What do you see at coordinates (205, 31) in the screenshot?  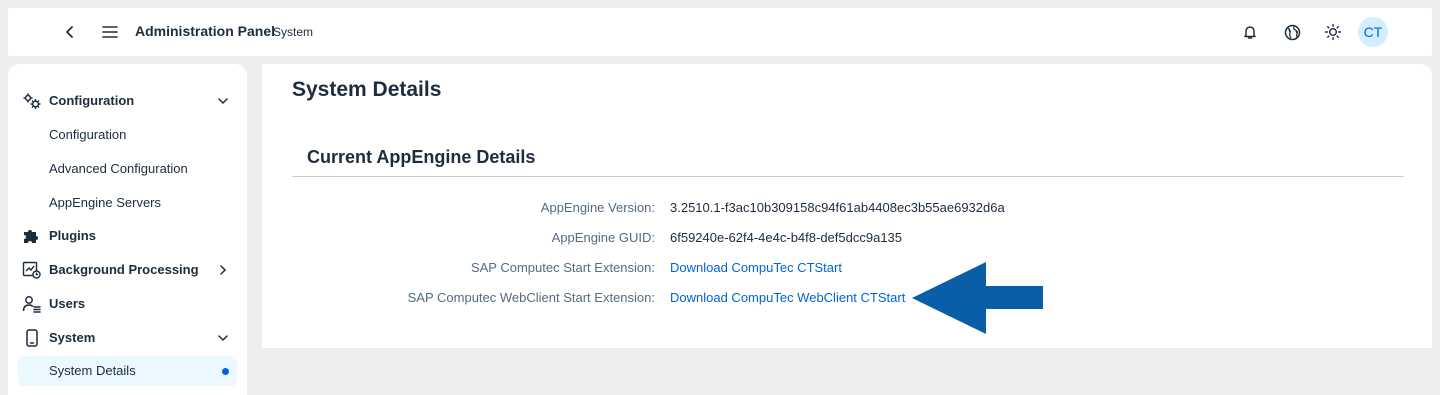 I see `app-title: Administration Panel` at bounding box center [205, 31].